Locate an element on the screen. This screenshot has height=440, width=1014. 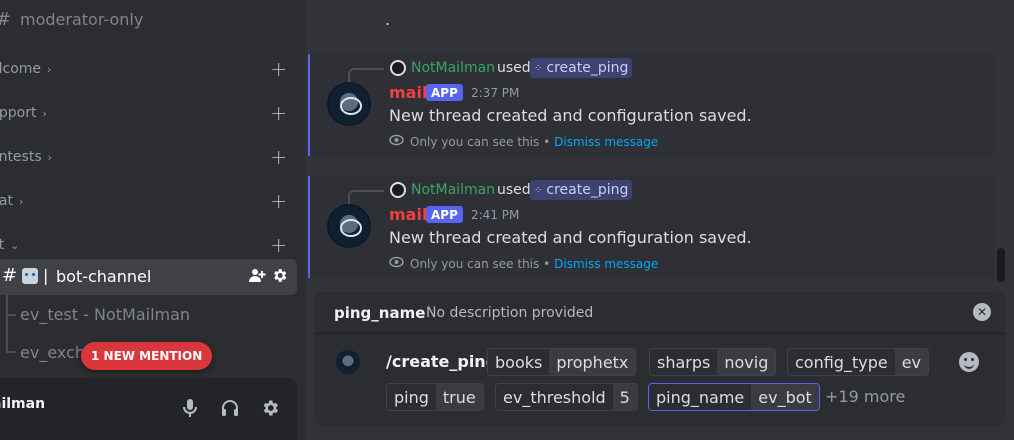
headphones-icon is located at coordinates (230, 410).